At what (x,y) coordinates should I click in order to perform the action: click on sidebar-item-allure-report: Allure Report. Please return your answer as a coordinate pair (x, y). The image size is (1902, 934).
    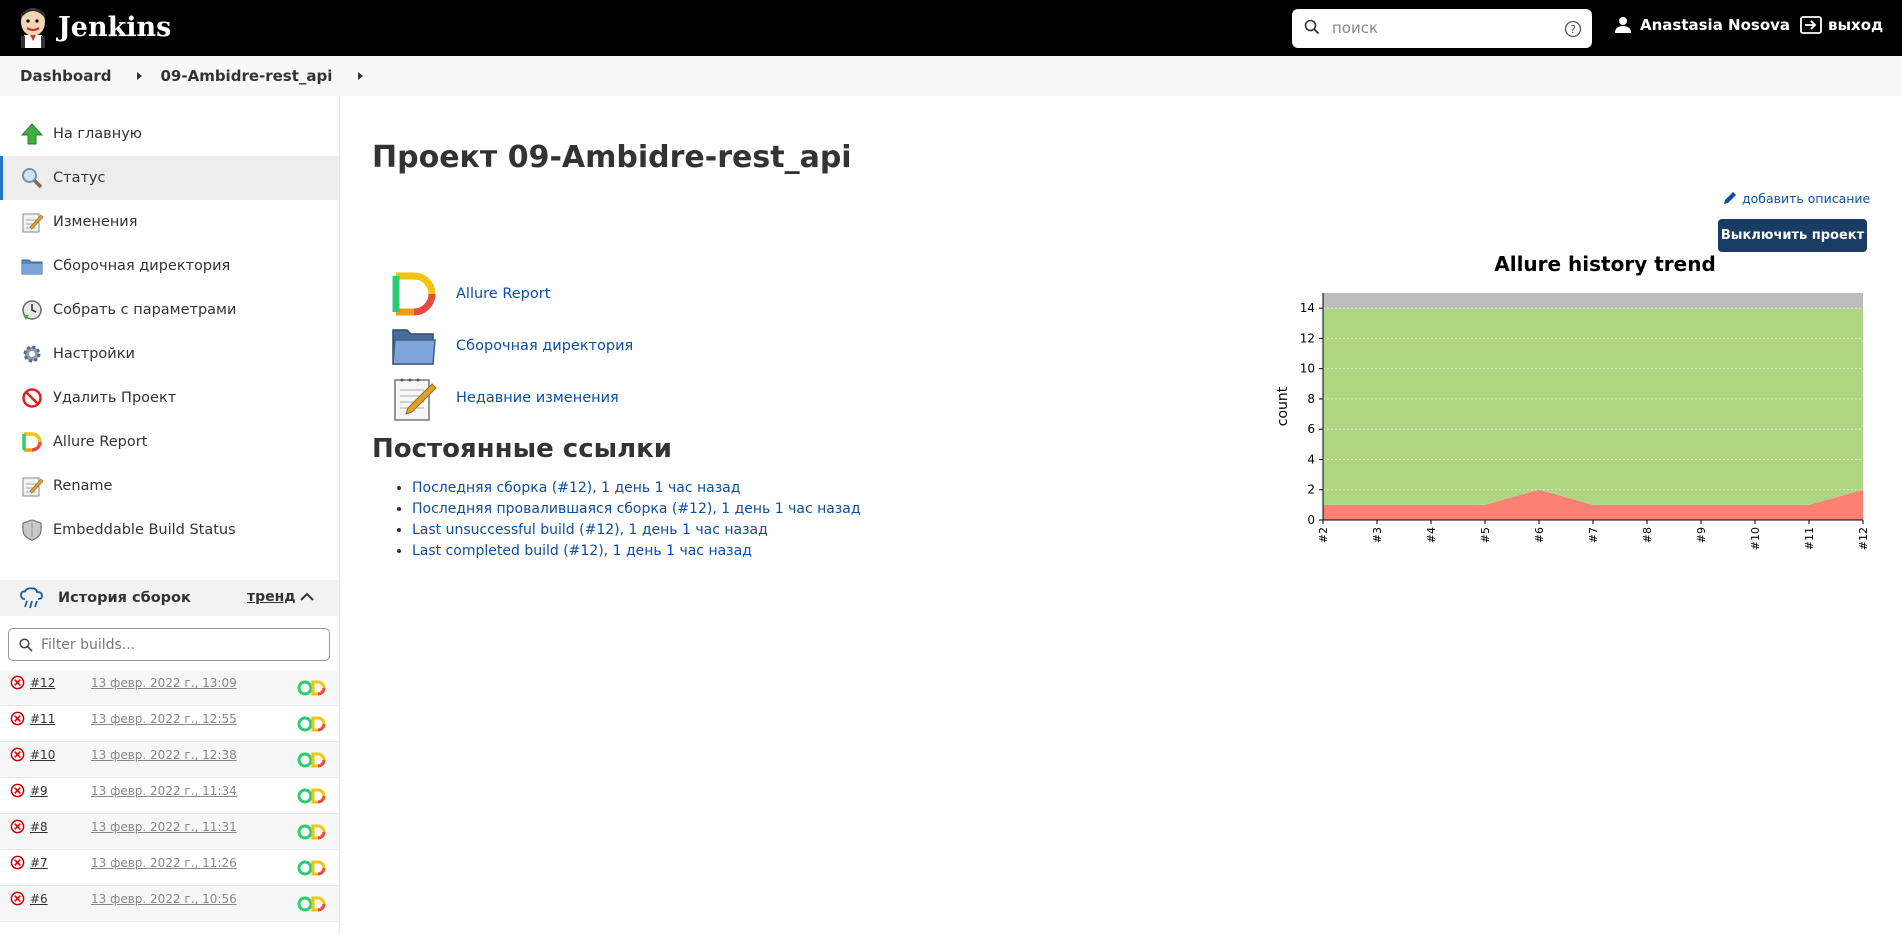
    Looking at the image, I should click on (169, 442).